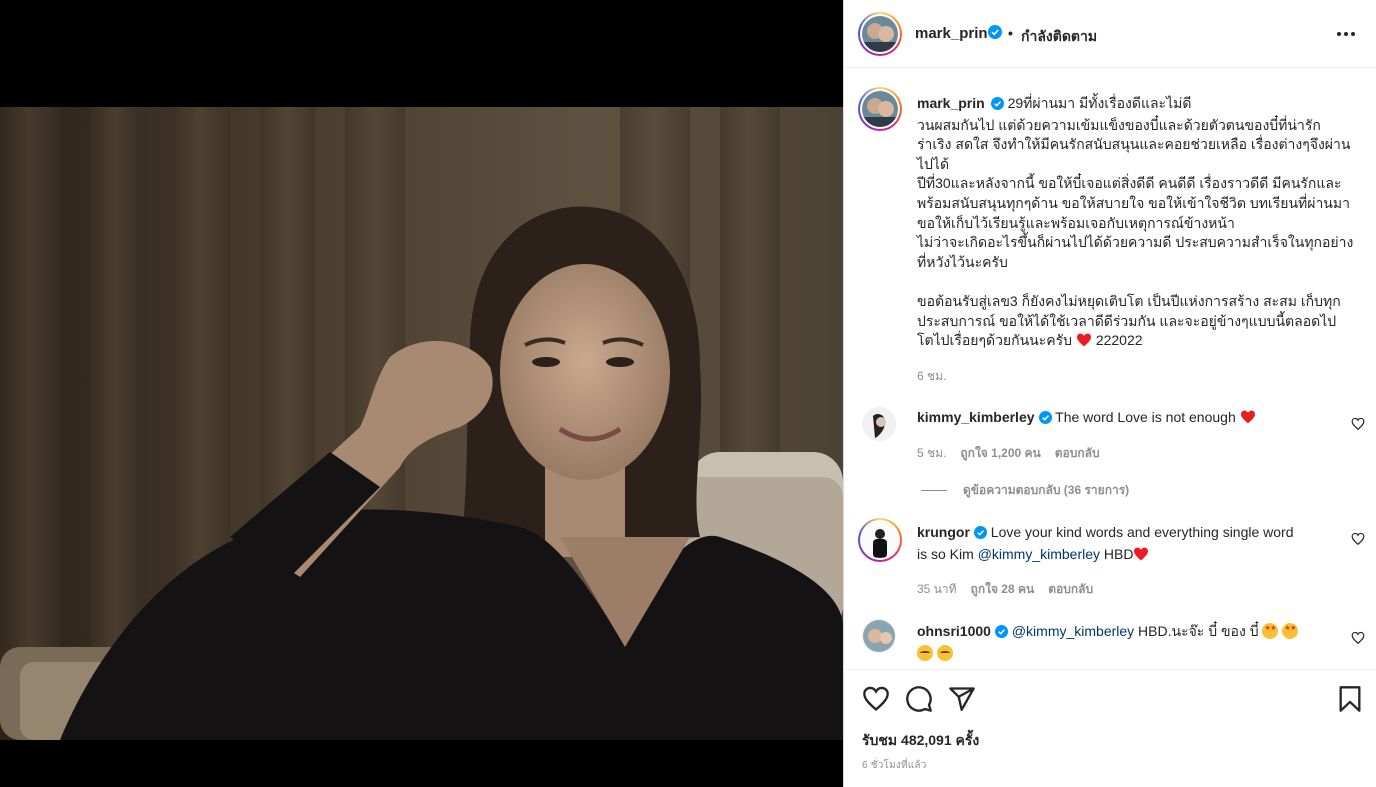  I want to click on post-actions: รับชม 482,091 ครั้ง 6 ชั่วโมงที่แล้ว, so click(1110, 728).